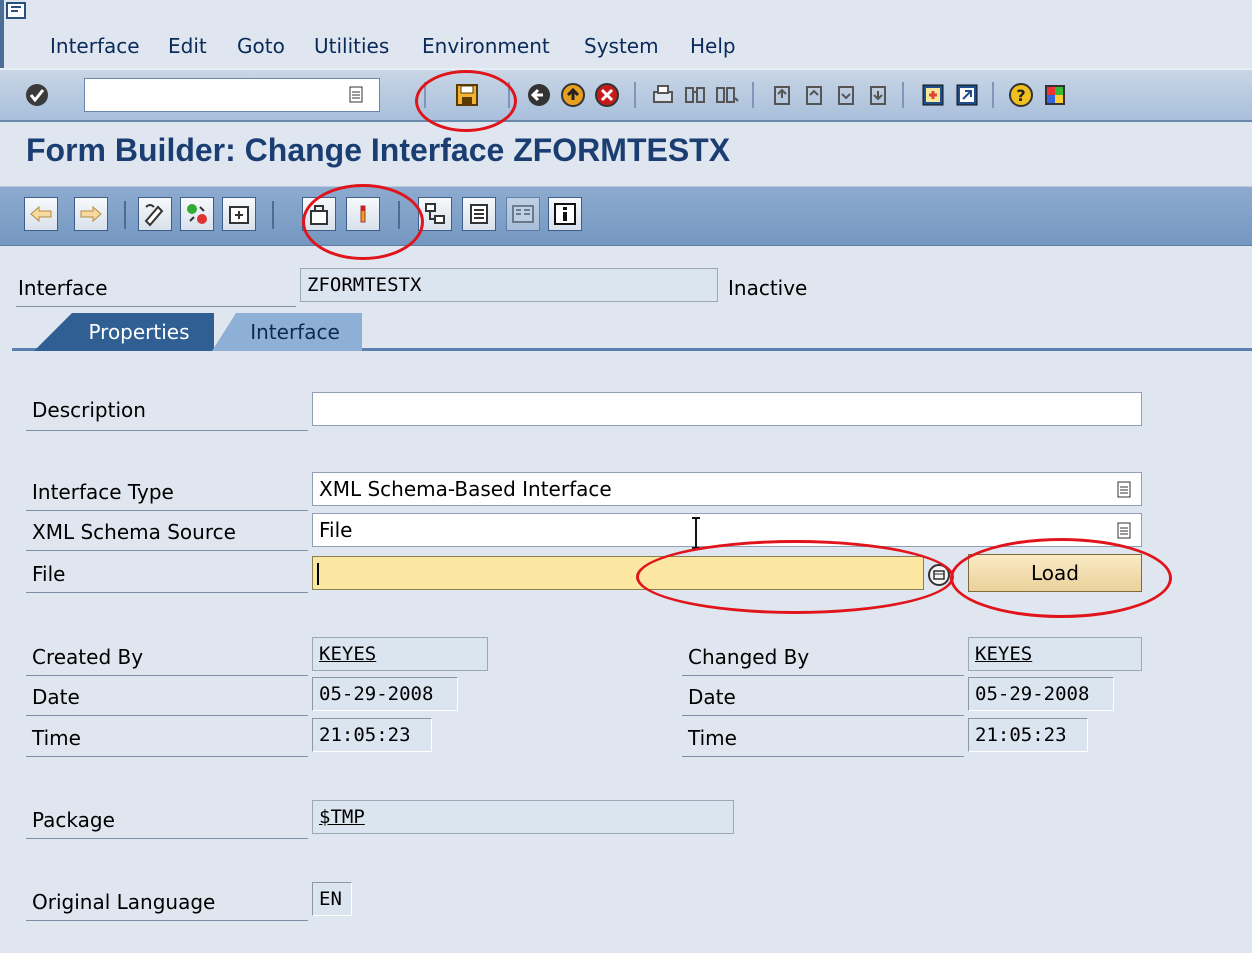 The height and width of the screenshot is (953, 1252). I want to click on changed-by-label: Changed By, so click(749, 657).